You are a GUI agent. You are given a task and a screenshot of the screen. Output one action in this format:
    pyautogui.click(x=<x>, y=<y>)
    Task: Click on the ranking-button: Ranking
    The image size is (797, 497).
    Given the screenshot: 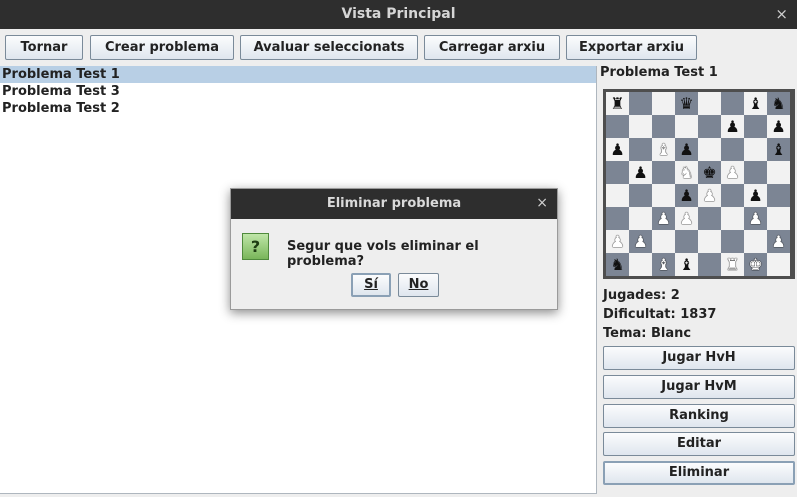 What is the action you would take?
    pyautogui.click(x=699, y=416)
    